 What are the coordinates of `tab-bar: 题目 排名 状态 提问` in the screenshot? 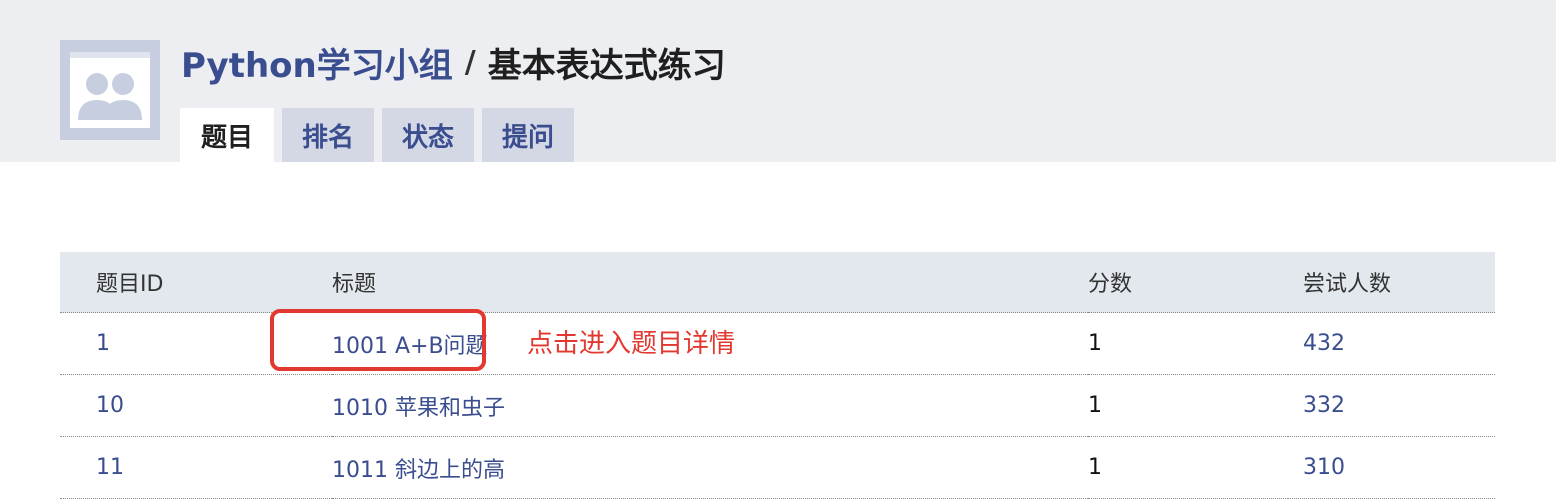 It's located at (381, 135).